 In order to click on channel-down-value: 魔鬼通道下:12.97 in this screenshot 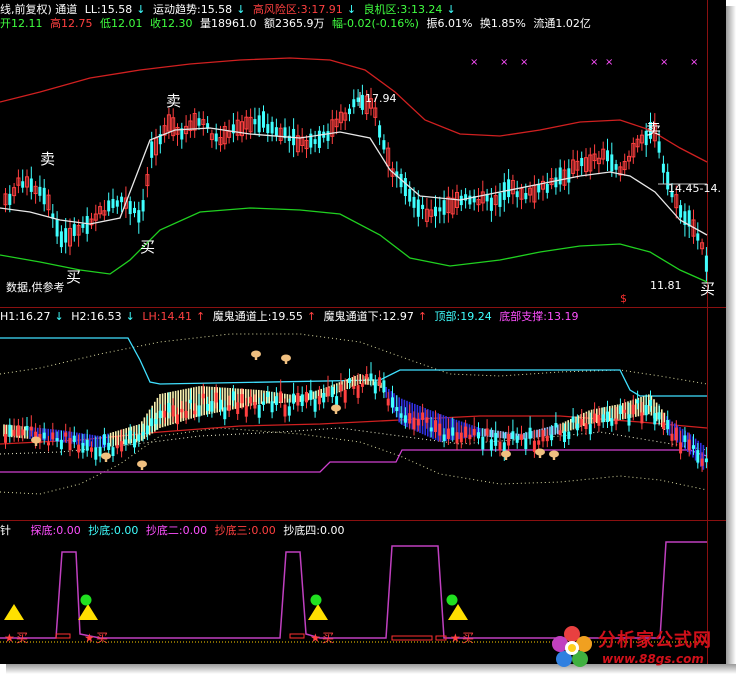, I will do `click(368, 316)`.